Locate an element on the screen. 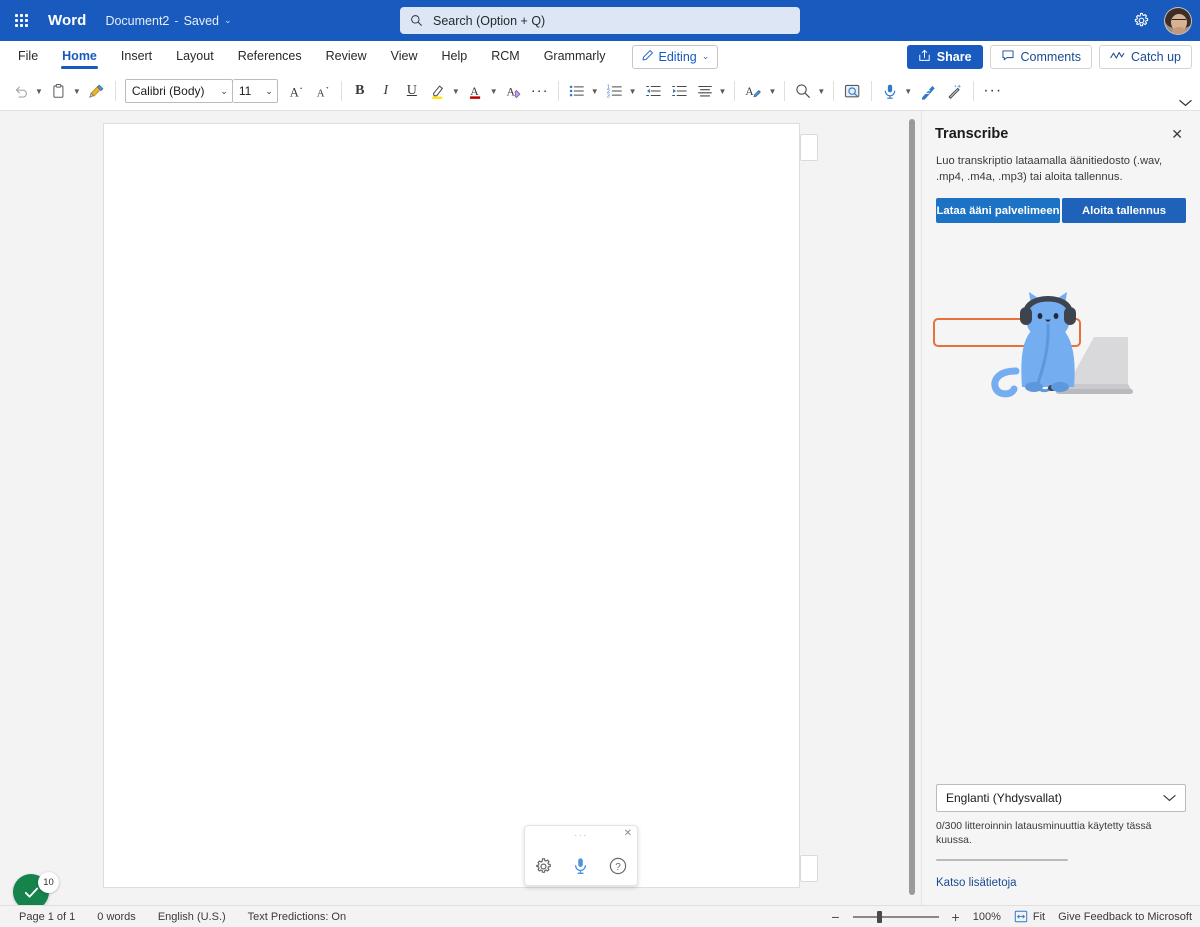 This screenshot has width=1200, height=927. format-painter-button is located at coordinates (97, 91).